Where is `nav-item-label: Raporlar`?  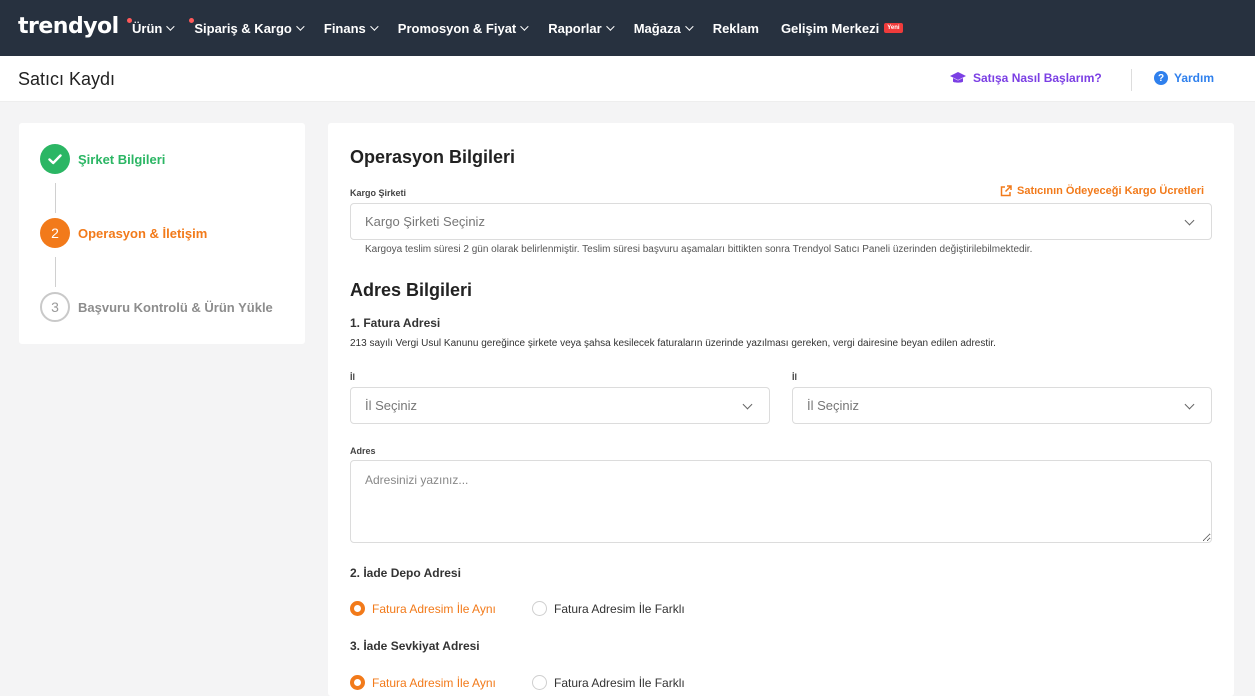 nav-item-label: Raporlar is located at coordinates (575, 28).